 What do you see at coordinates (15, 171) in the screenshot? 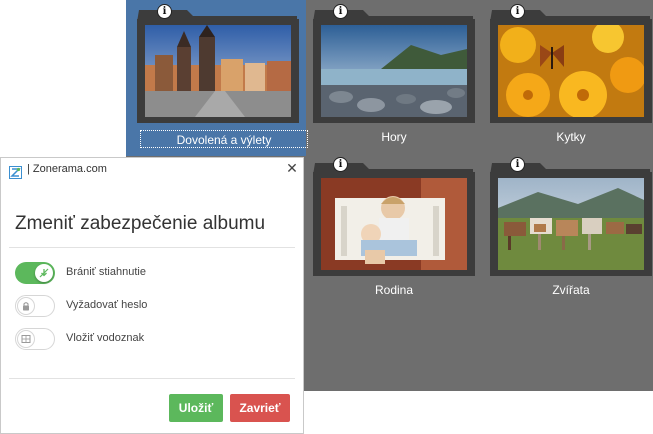
I see `zonerama-logo-icon` at bounding box center [15, 171].